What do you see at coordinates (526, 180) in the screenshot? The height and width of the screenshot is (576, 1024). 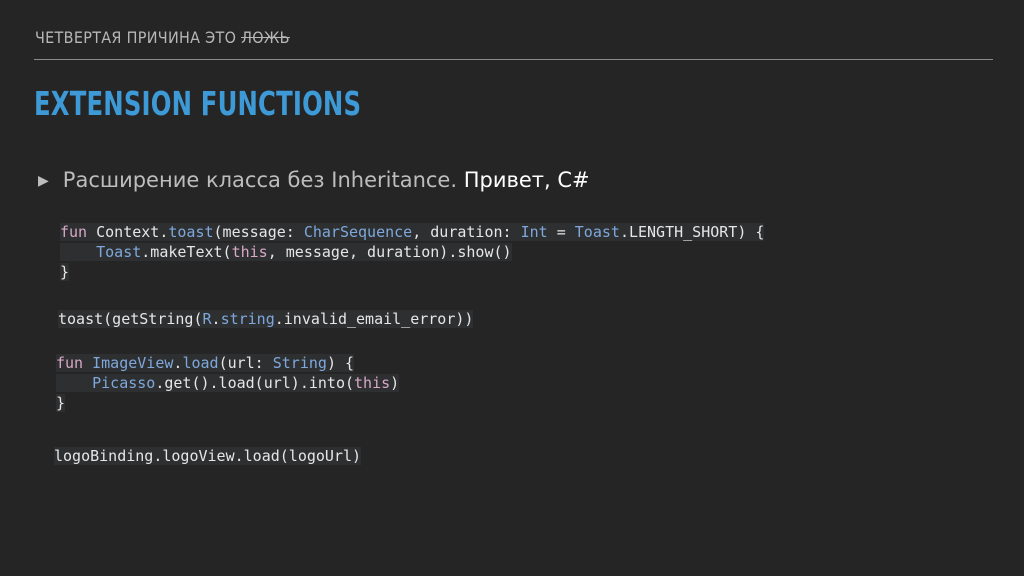 I see `bullet-highlight: Привет, C#` at bounding box center [526, 180].